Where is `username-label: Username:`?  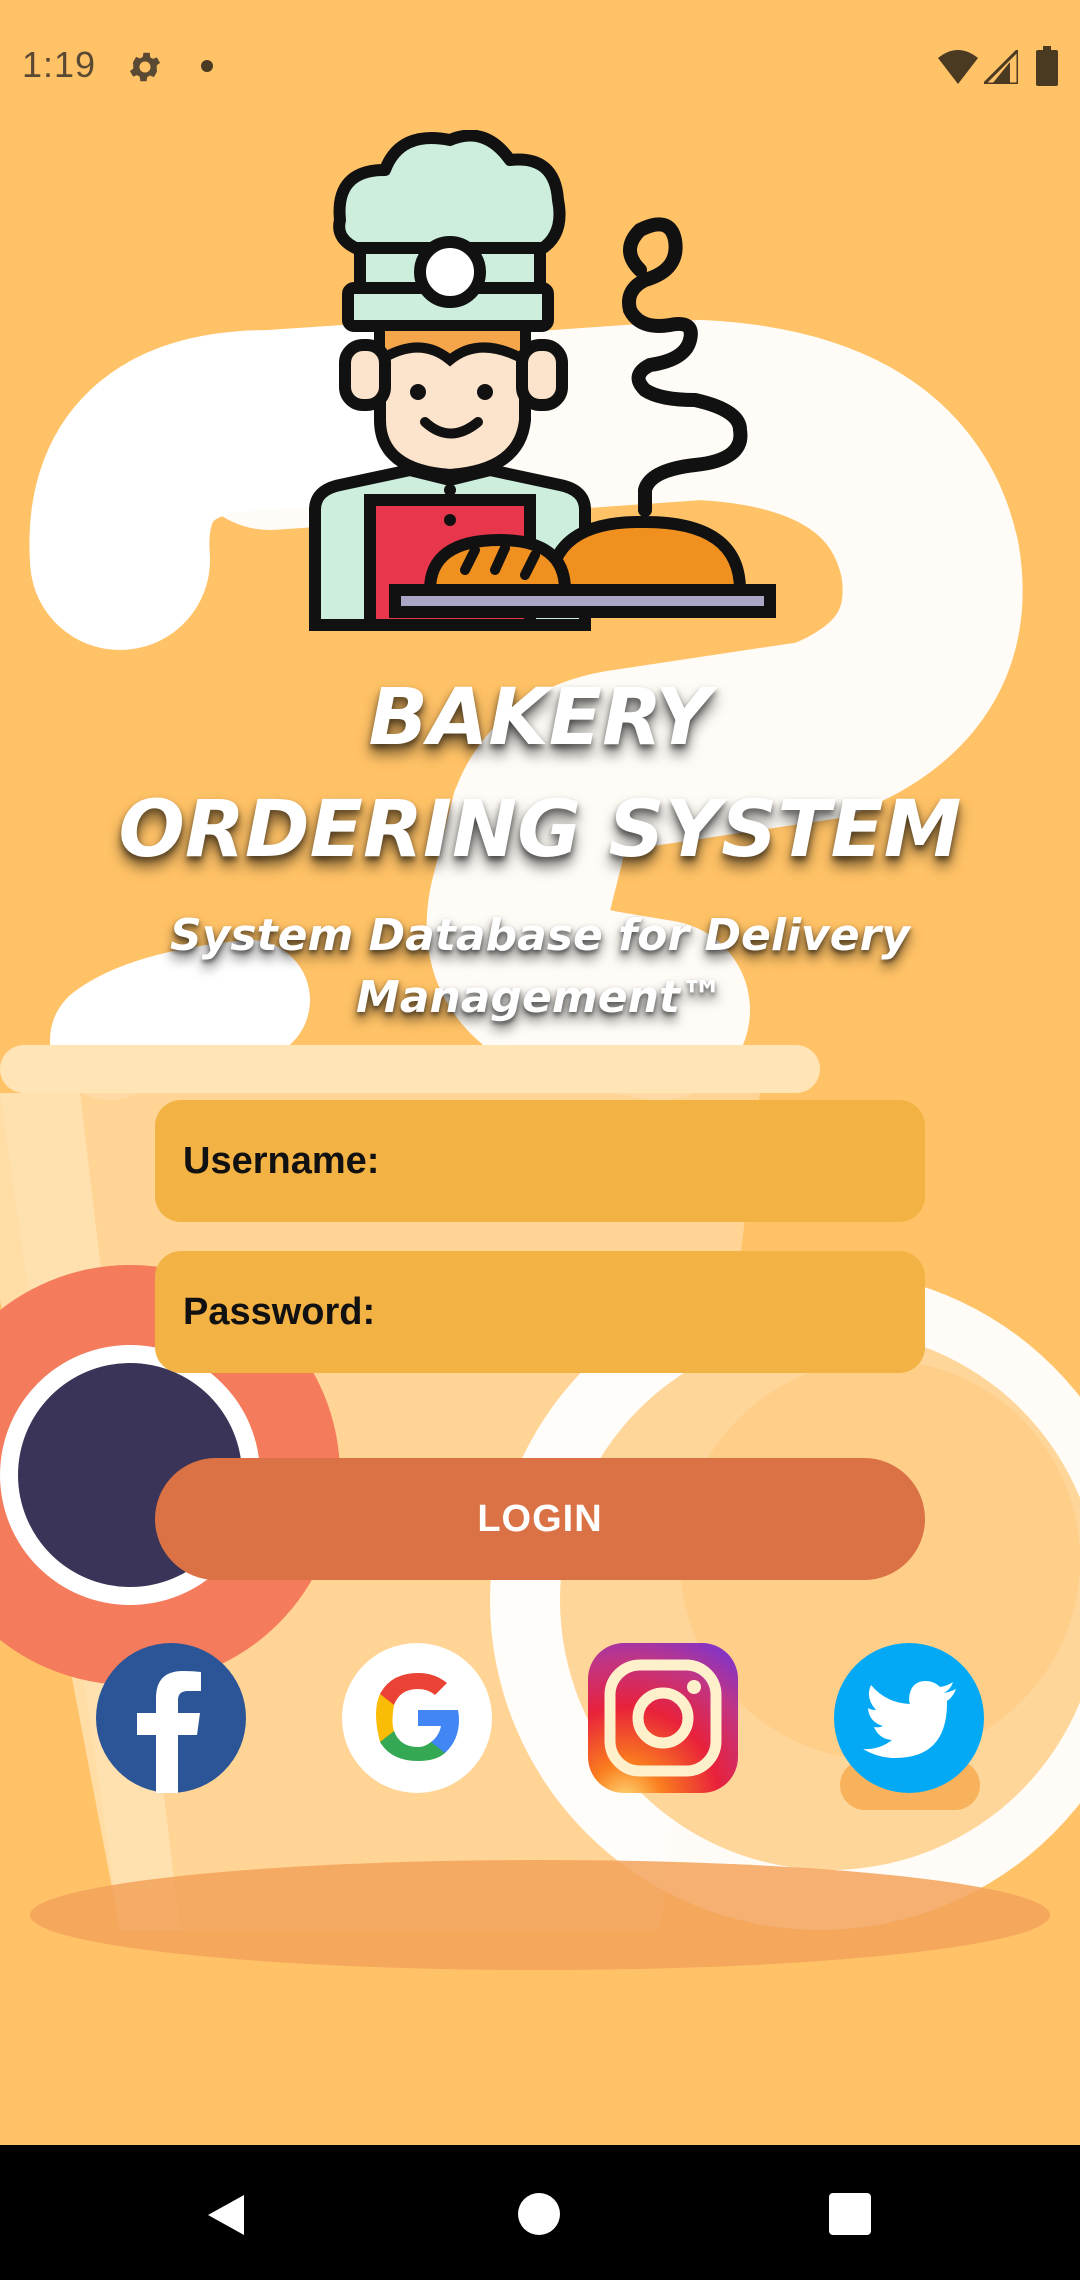
username-label: Username: is located at coordinates (281, 1160).